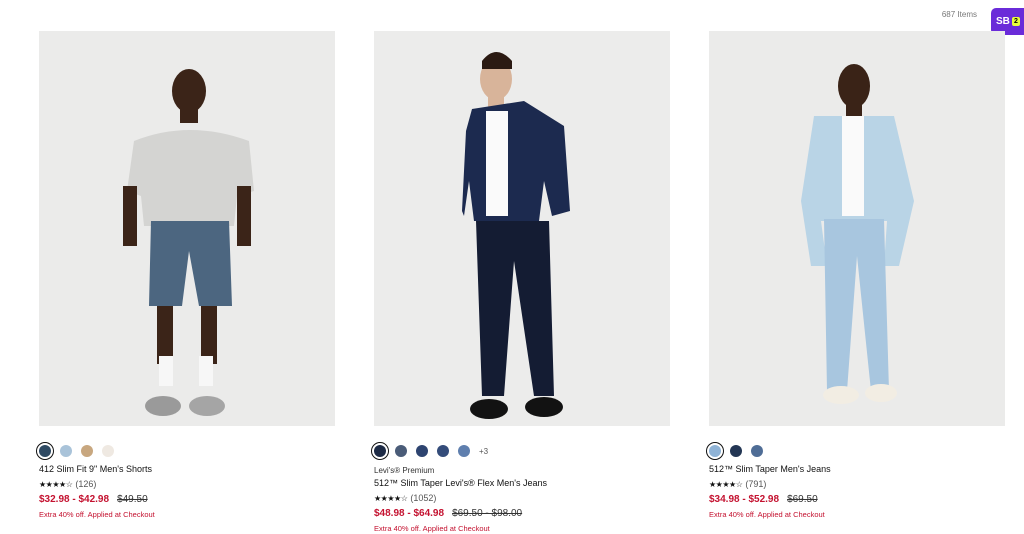 The height and width of the screenshot is (534, 1024). What do you see at coordinates (187, 484) in the screenshot?
I see `product-rating: ★★★★☆ (126)` at bounding box center [187, 484].